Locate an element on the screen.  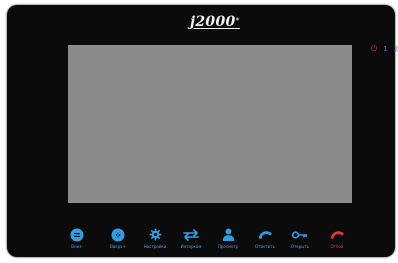
brand-logo-text: j2000 is located at coordinates (213, 22).